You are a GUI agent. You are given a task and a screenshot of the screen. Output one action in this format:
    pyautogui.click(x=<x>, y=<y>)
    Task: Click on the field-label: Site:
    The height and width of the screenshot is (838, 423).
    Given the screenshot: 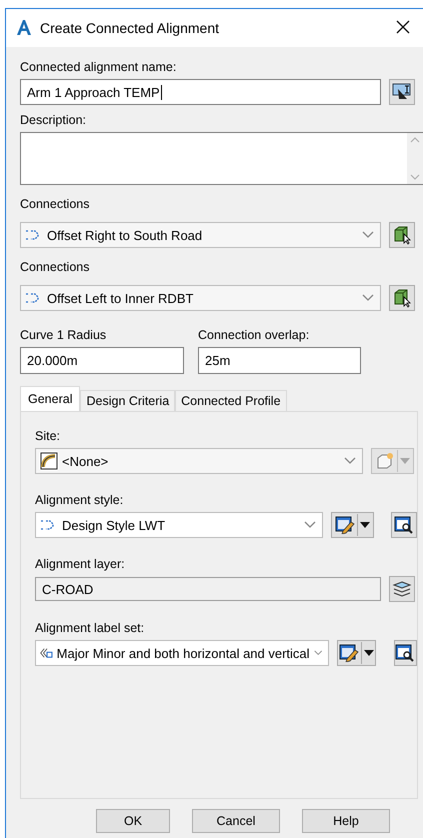 What is the action you would take?
    pyautogui.click(x=48, y=436)
    